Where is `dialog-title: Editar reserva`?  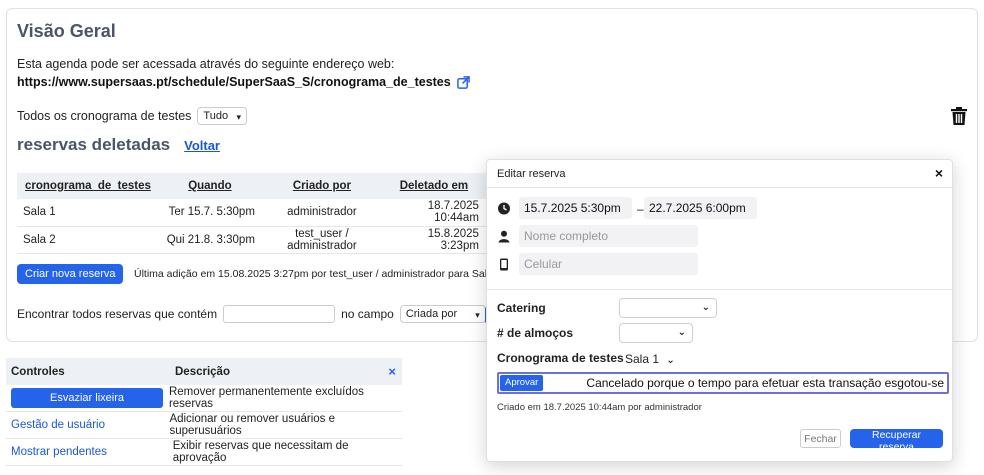 dialog-title: Editar reserva is located at coordinates (531, 174).